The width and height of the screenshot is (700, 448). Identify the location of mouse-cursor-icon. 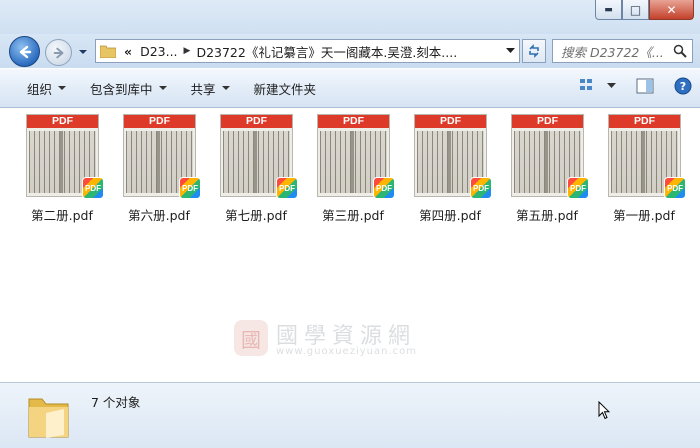
(604, 410).